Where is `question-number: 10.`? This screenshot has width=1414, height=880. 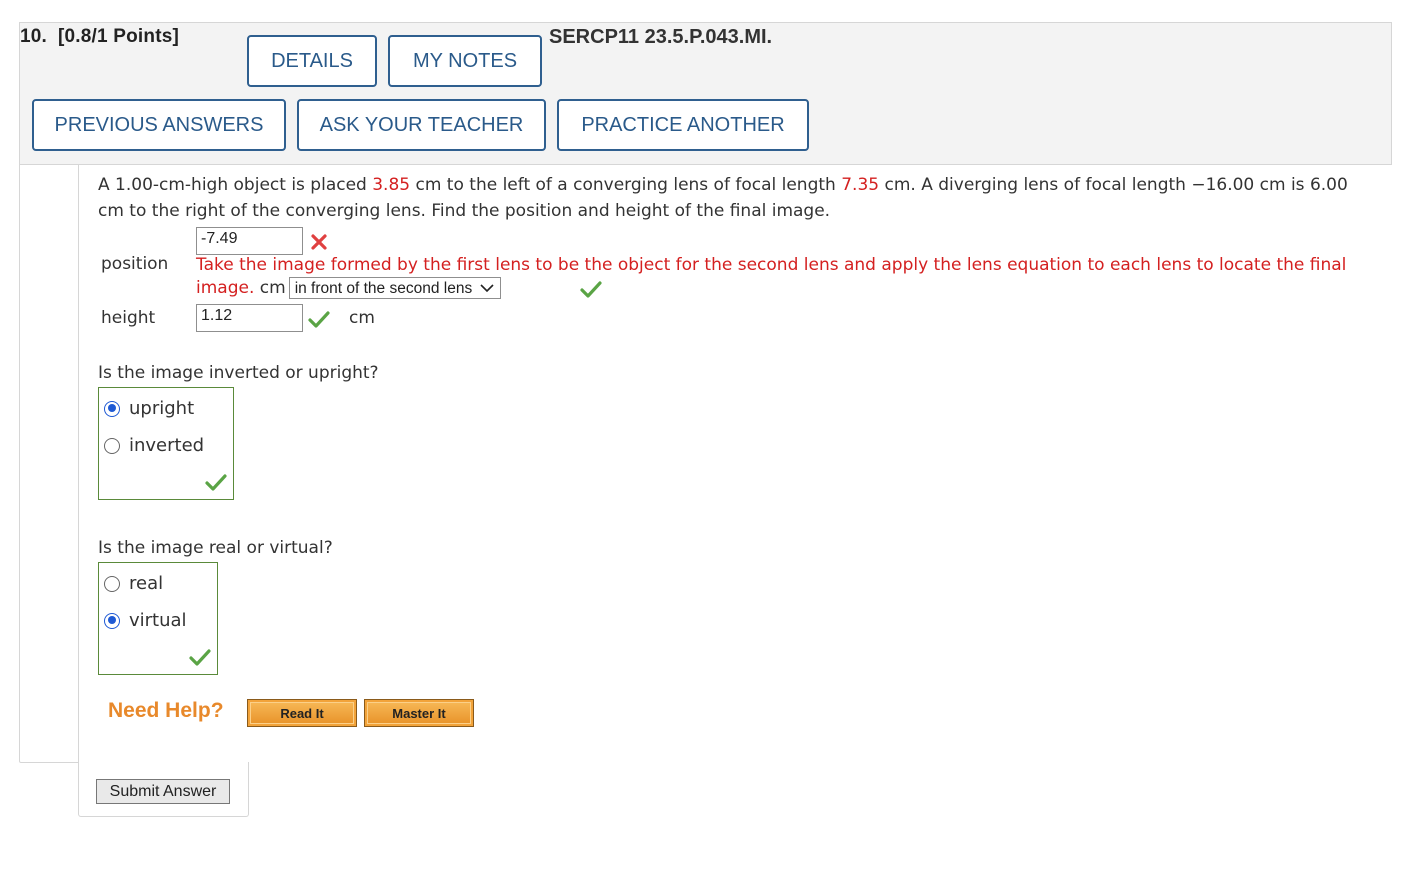 question-number: 10. is located at coordinates (34, 36).